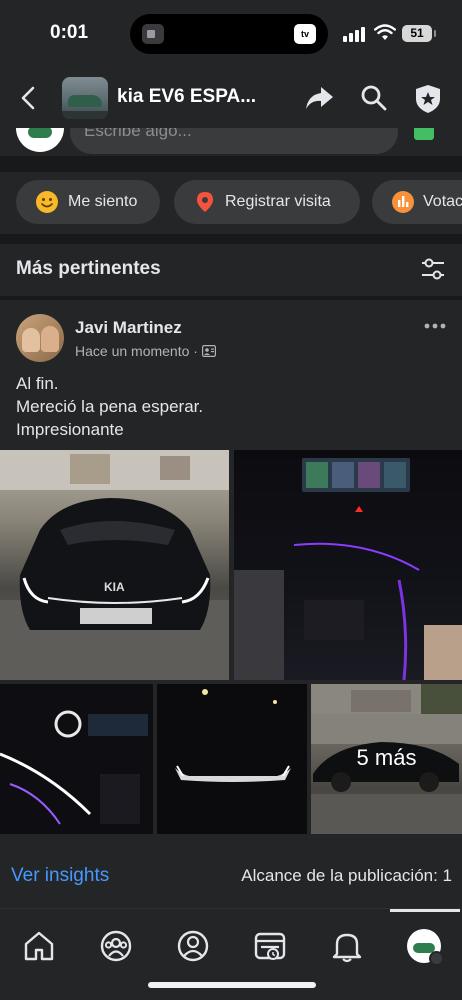 This screenshot has width=462, height=1000. I want to click on location-pin-icon, so click(205, 202).